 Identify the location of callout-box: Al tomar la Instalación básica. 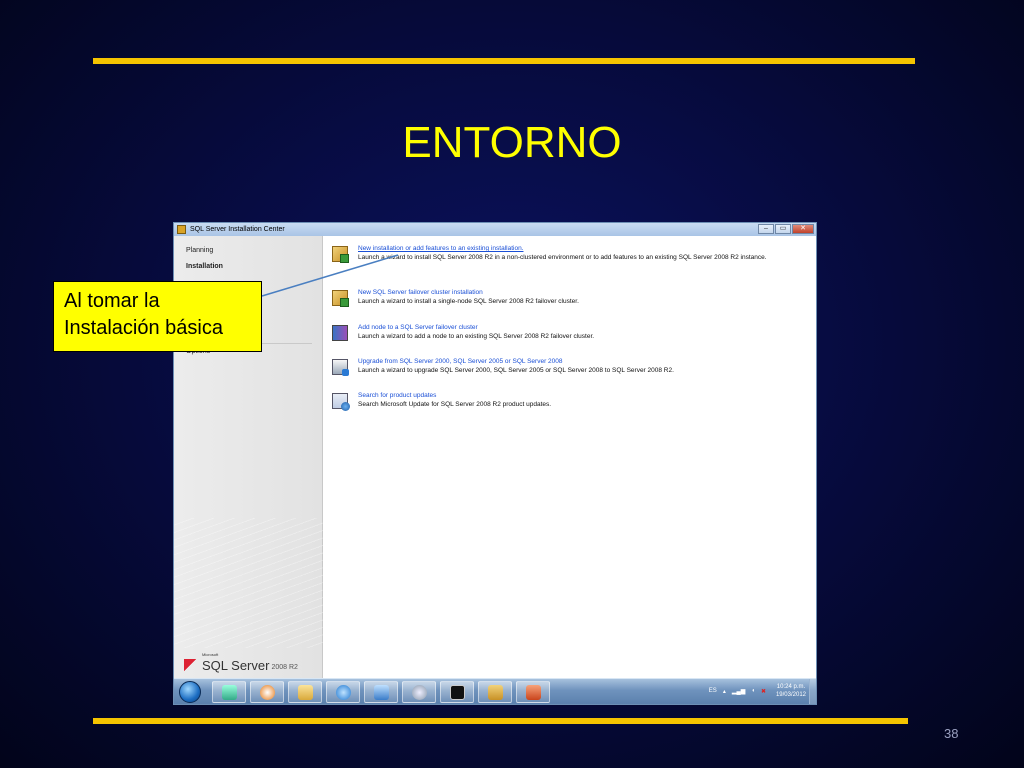
(157, 316).